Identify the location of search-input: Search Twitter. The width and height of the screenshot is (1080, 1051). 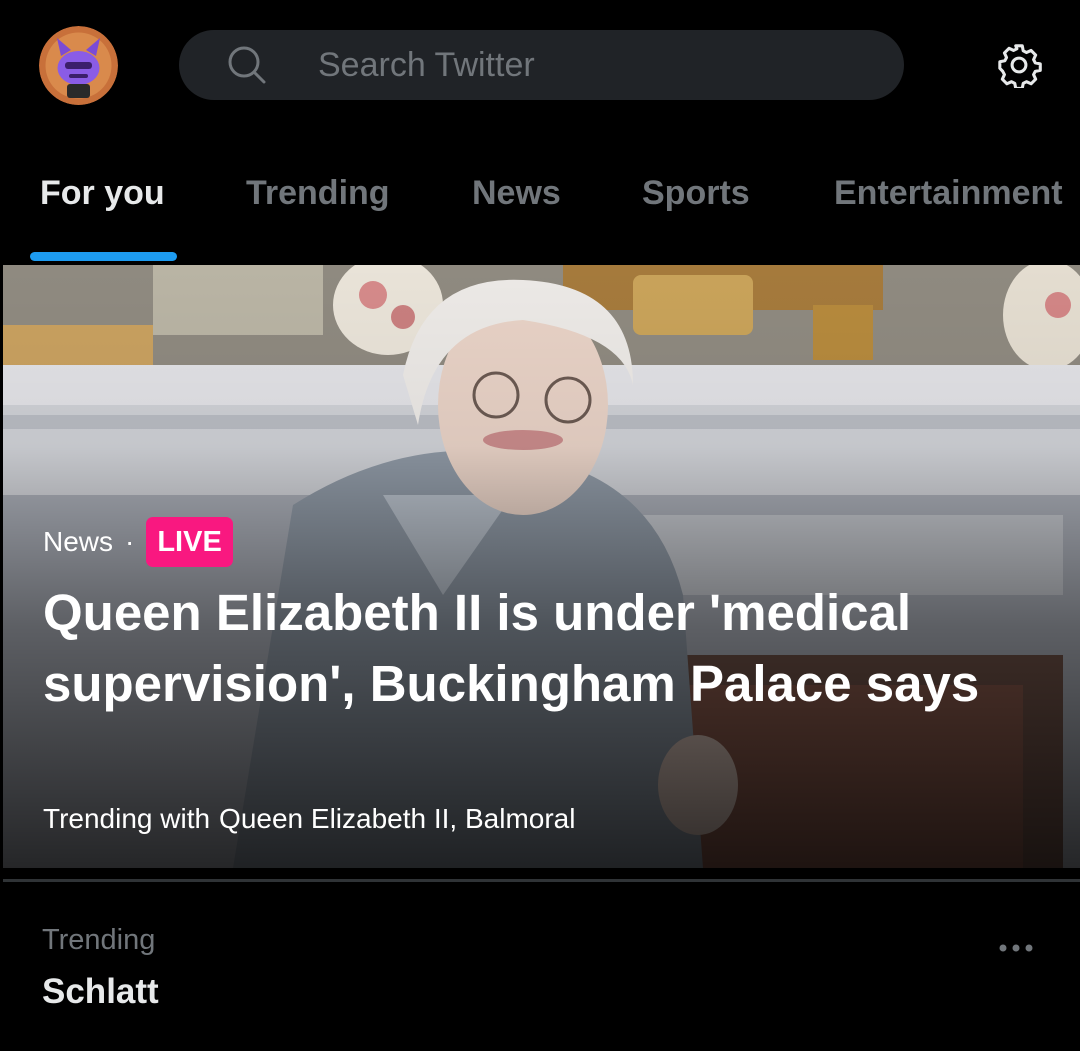
(541, 65).